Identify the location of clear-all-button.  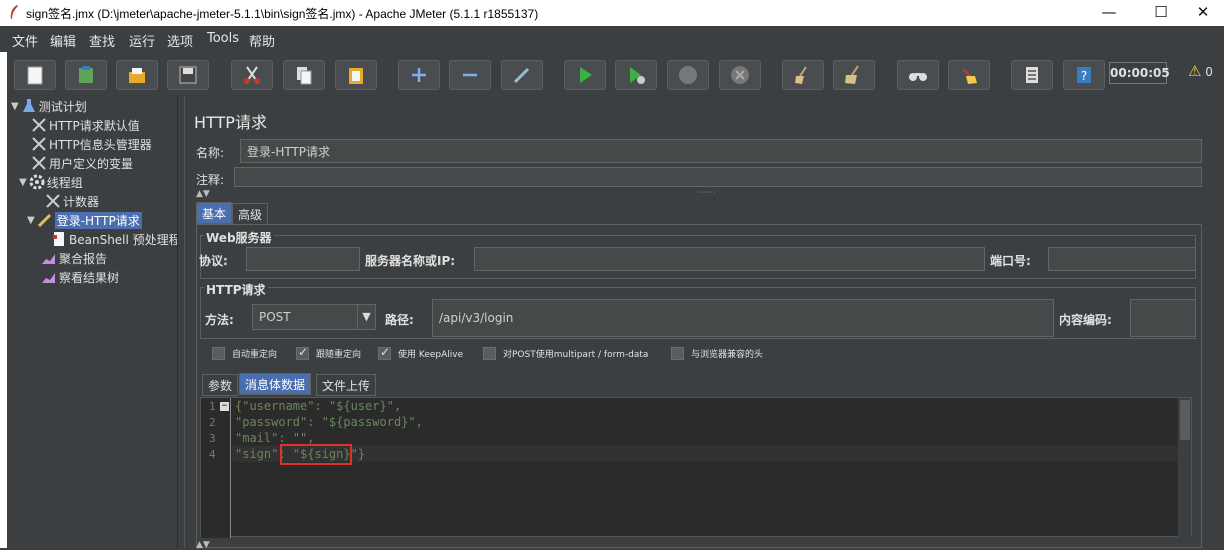
(854, 75).